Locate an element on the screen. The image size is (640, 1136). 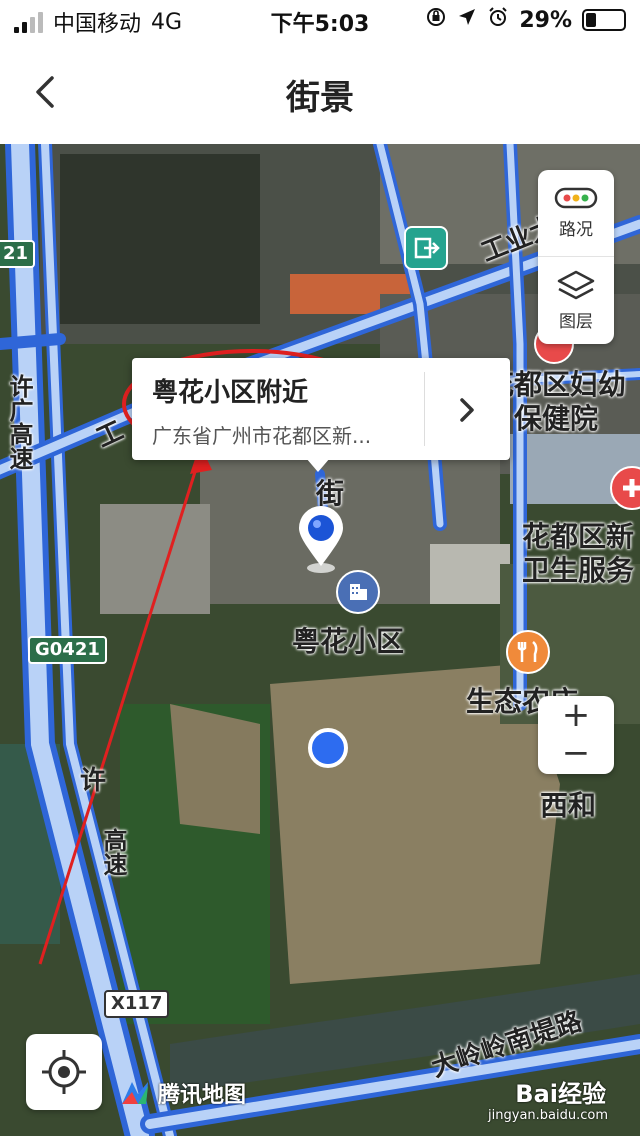
battery-icon is located at coordinates (604, 20).